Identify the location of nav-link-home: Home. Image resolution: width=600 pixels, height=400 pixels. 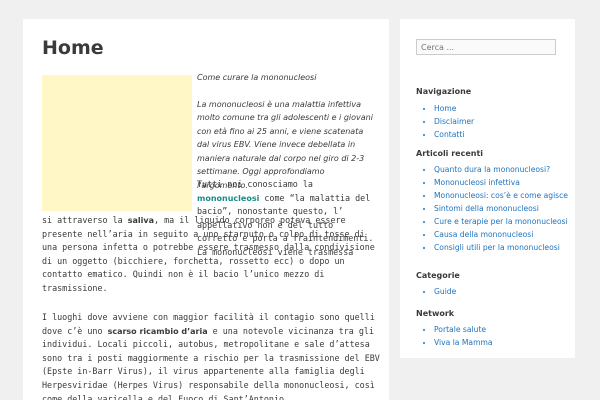
(504, 108).